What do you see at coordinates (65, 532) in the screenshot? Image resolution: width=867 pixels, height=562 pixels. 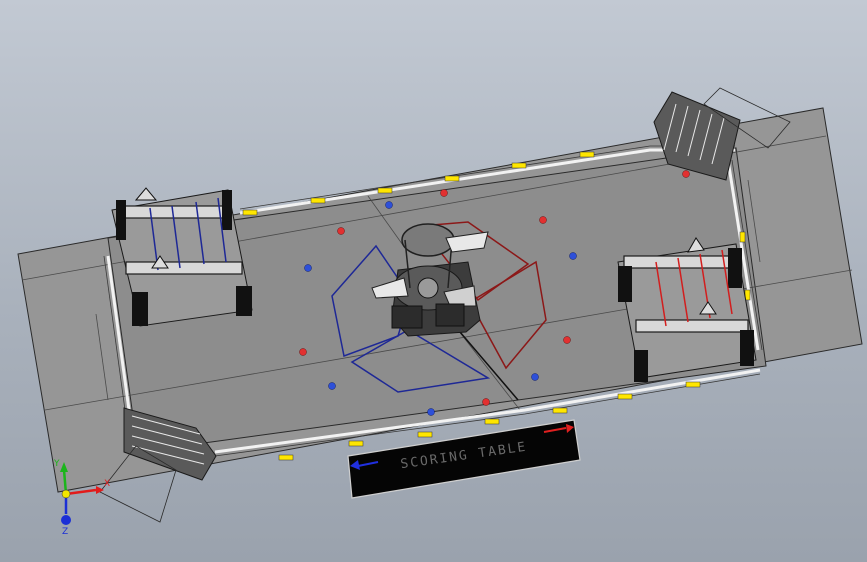 I see `triad-z-label: Z` at bounding box center [65, 532].